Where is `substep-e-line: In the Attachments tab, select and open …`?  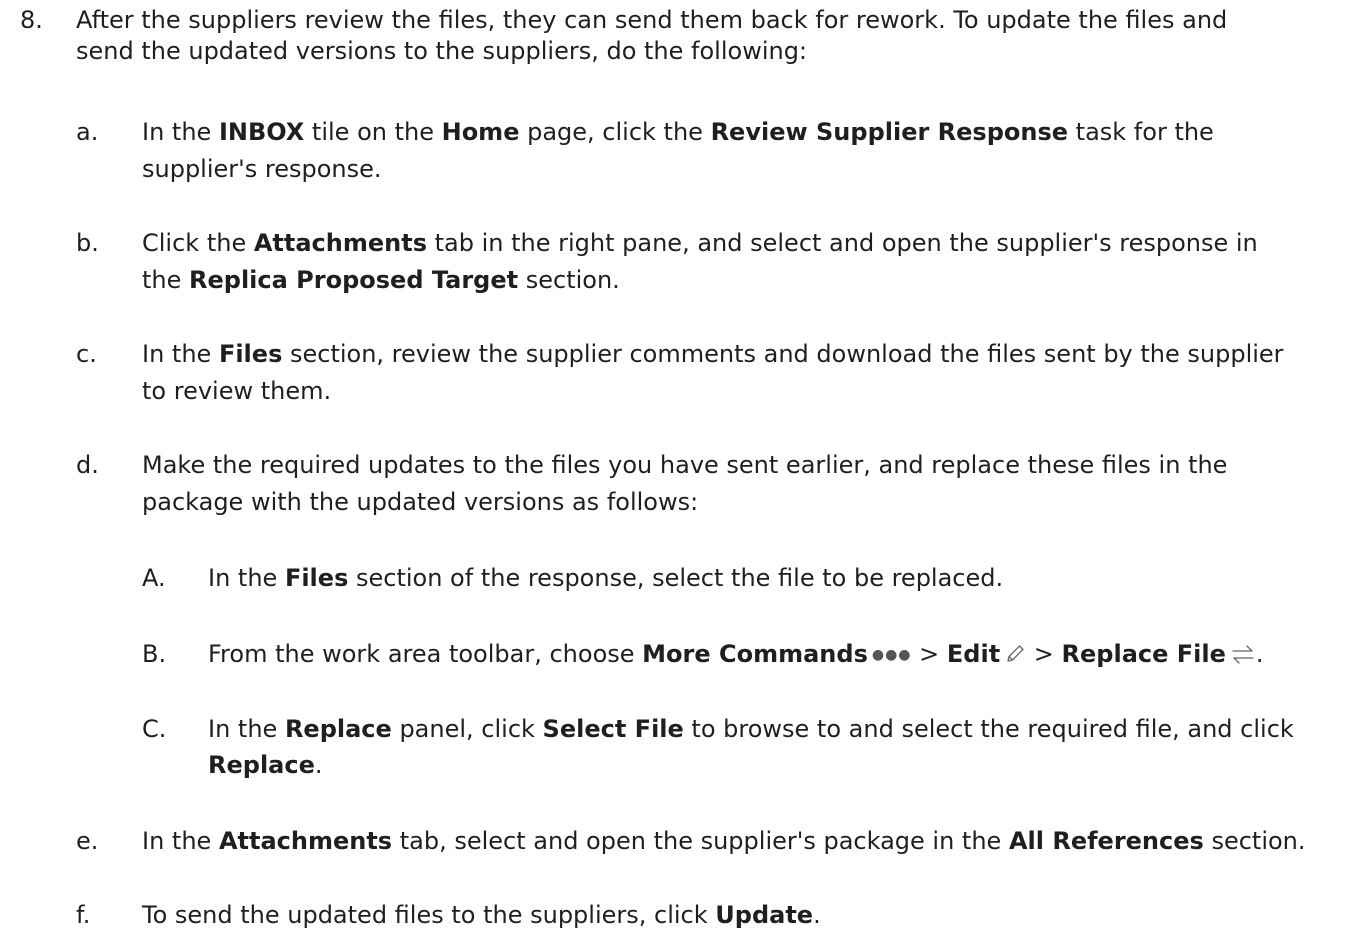 substep-e-line: In the Attachments tab, select and open … is located at coordinates (724, 841).